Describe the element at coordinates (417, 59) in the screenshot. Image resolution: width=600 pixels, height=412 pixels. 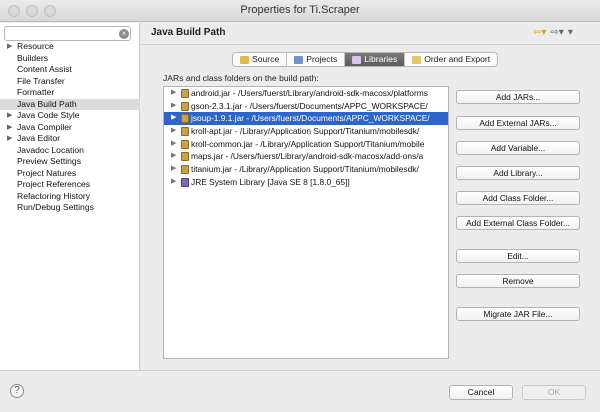
I see `order-export-icon` at that location.